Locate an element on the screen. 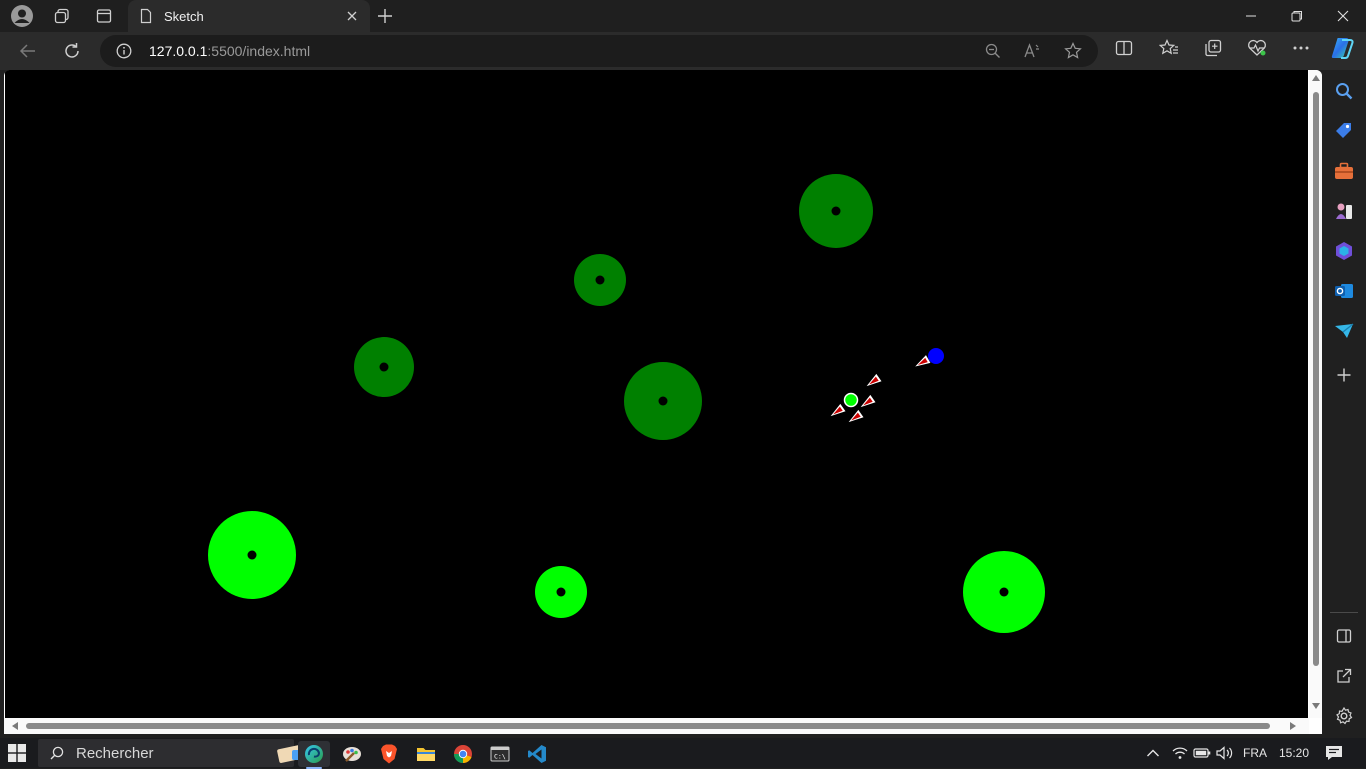 The width and height of the screenshot is (1366, 769). terminal-icon: C:\ is located at coordinates (500, 754).